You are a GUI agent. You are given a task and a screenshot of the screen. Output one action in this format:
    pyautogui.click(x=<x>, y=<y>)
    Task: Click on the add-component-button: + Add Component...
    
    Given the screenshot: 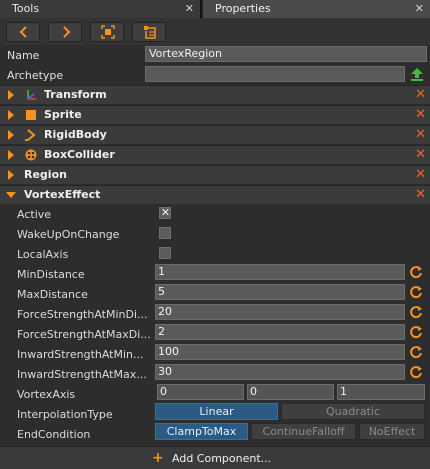 What is the action you would take?
    pyautogui.click(x=215, y=457)
    